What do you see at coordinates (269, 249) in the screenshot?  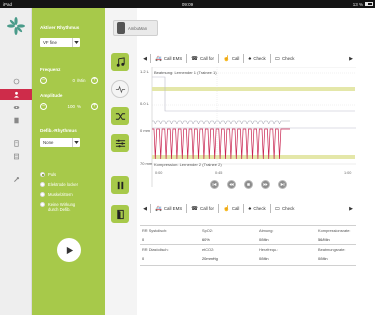 I see `vital-label: Herzfrequ.:` at bounding box center [269, 249].